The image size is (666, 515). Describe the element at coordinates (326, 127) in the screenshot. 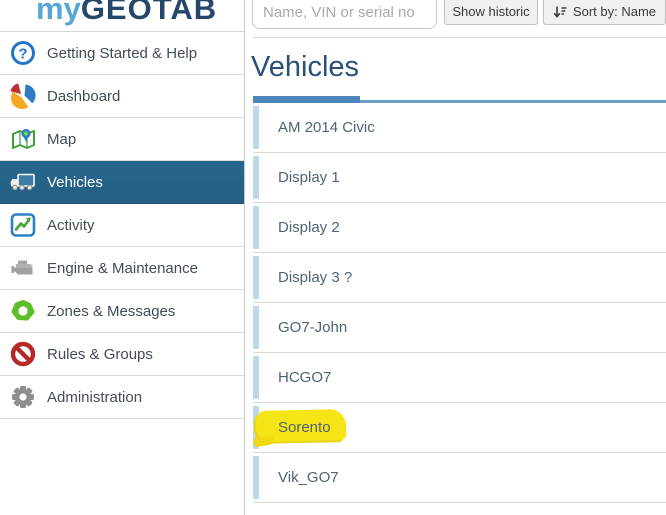

I see `vehicle-name: AM 2014 Civic` at that location.